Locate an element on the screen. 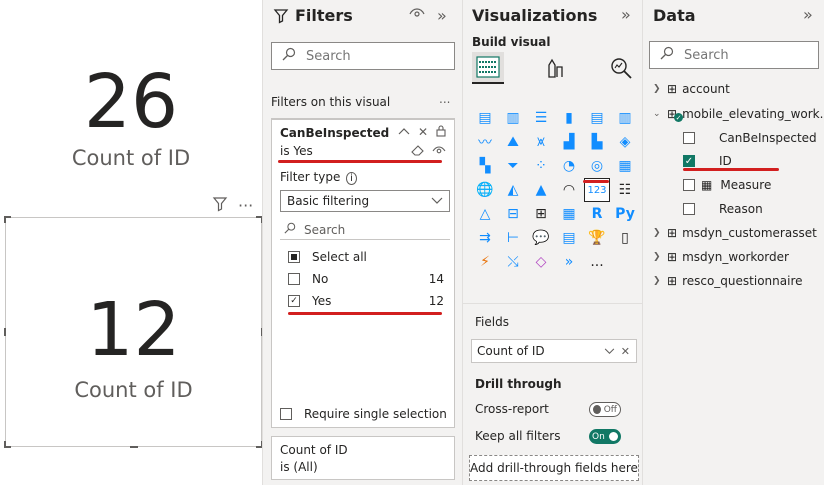 The height and width of the screenshot is (485, 824). gauge-icon: ◠ is located at coordinates (569, 190).